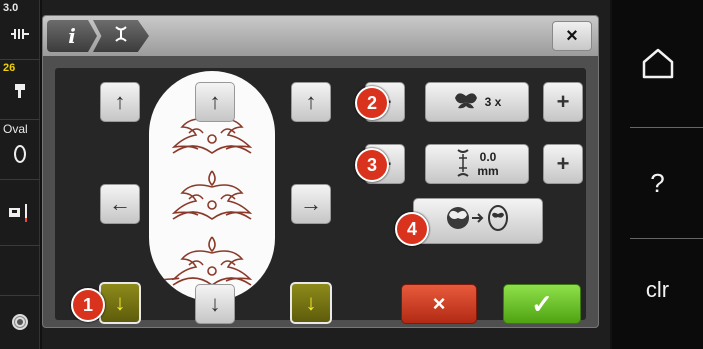 Image resolution: width=703 pixels, height=349 pixels. I want to click on move-down-left-button: ↓, so click(120, 303).